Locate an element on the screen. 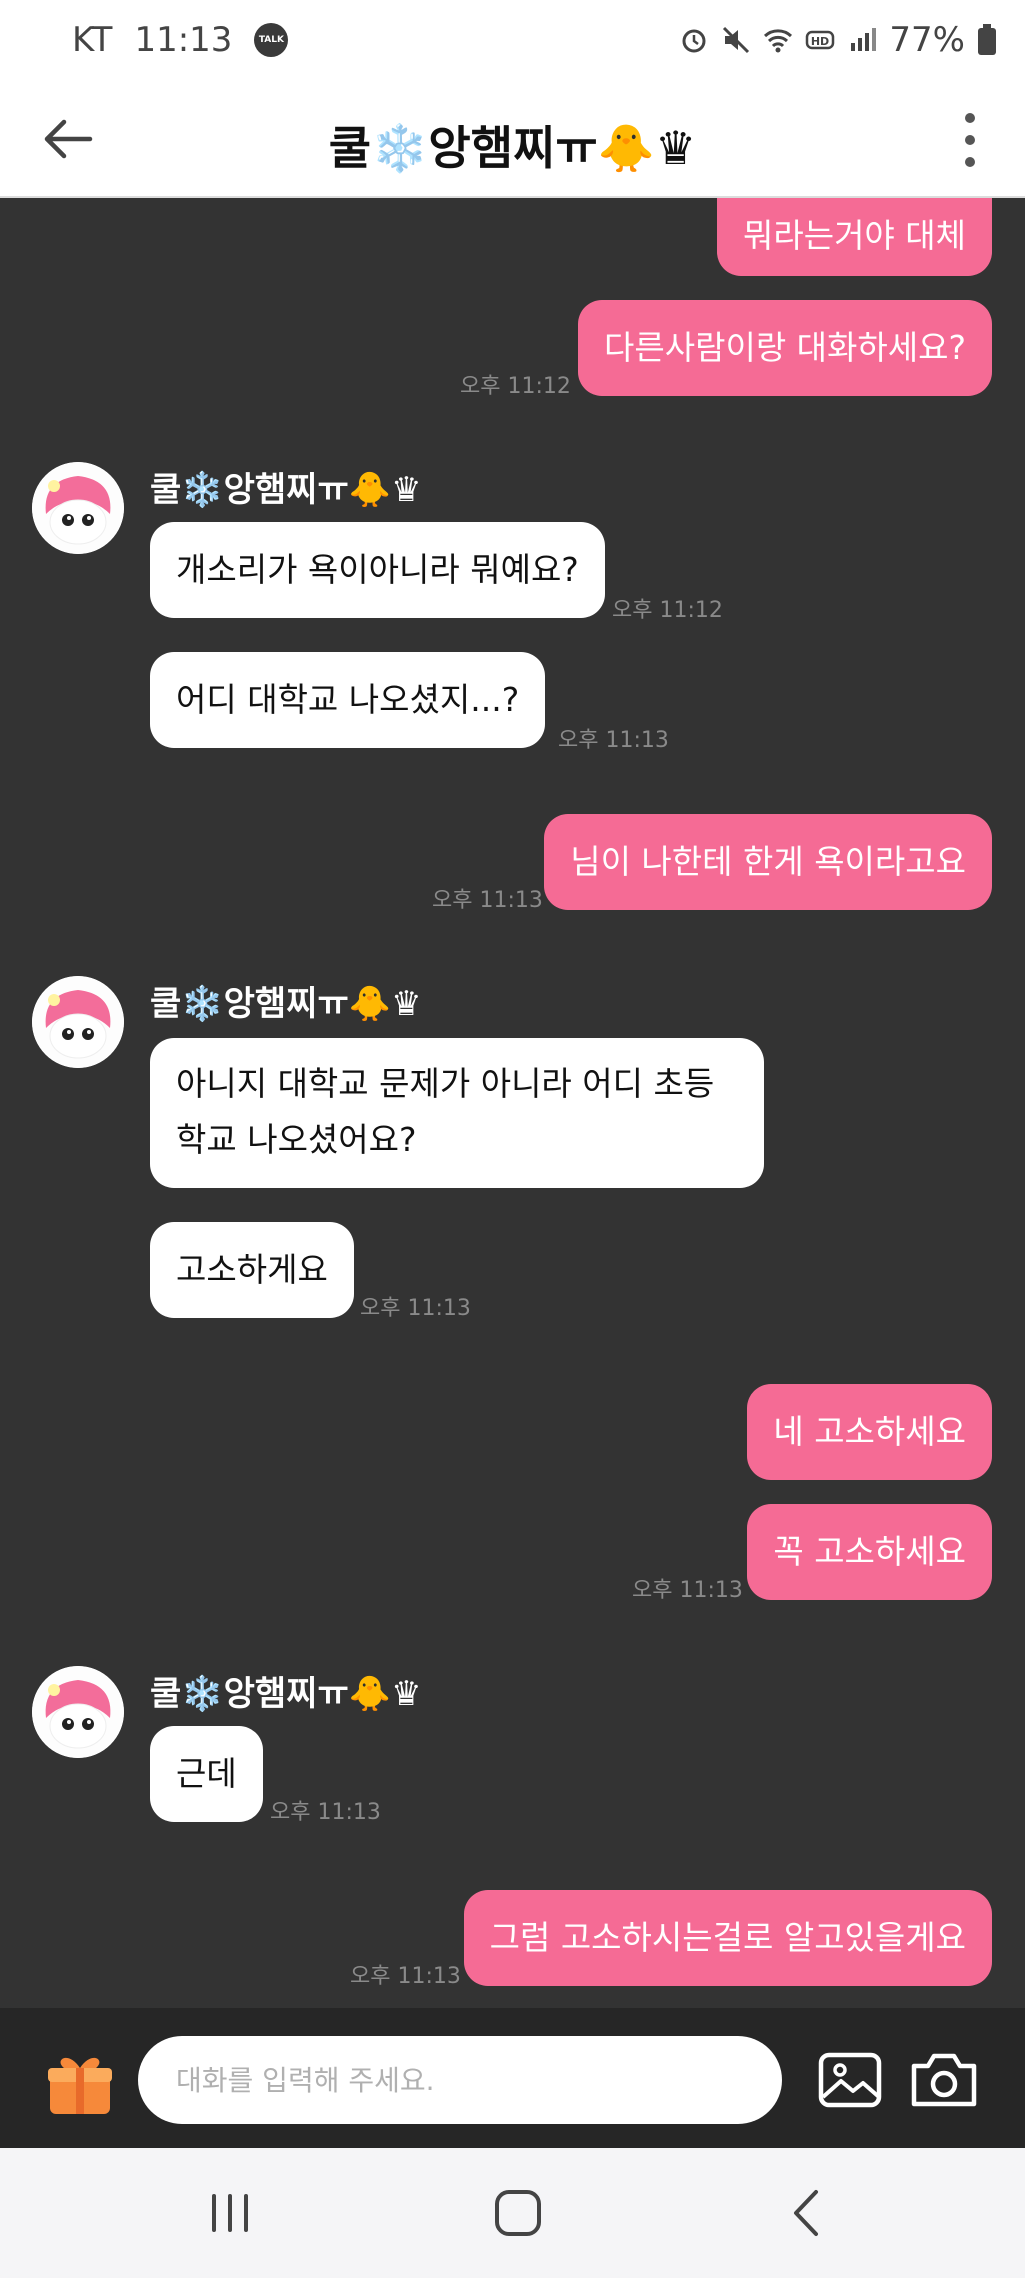  talk-notification-icon: TALK is located at coordinates (271, 40).